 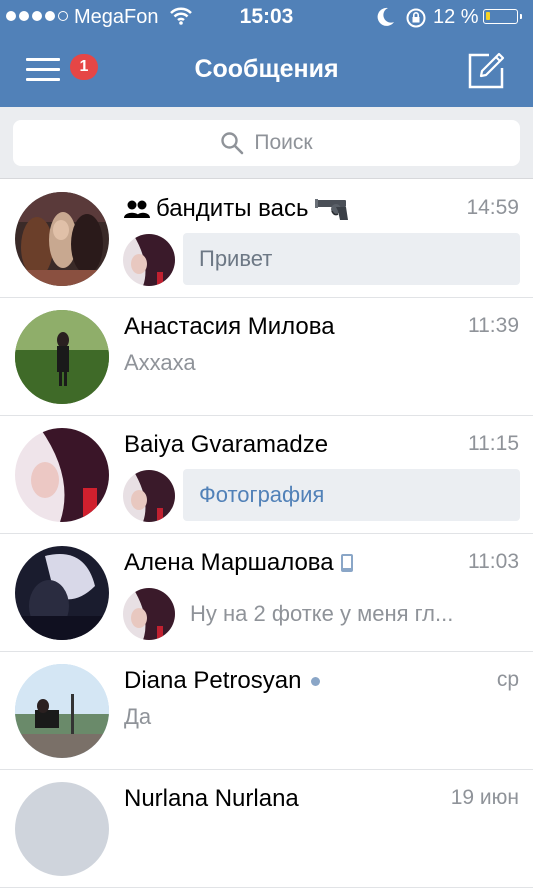 What do you see at coordinates (266, 829) in the screenshot?
I see `conversation-row: Nurlana Nurlana 19 июн` at bounding box center [266, 829].